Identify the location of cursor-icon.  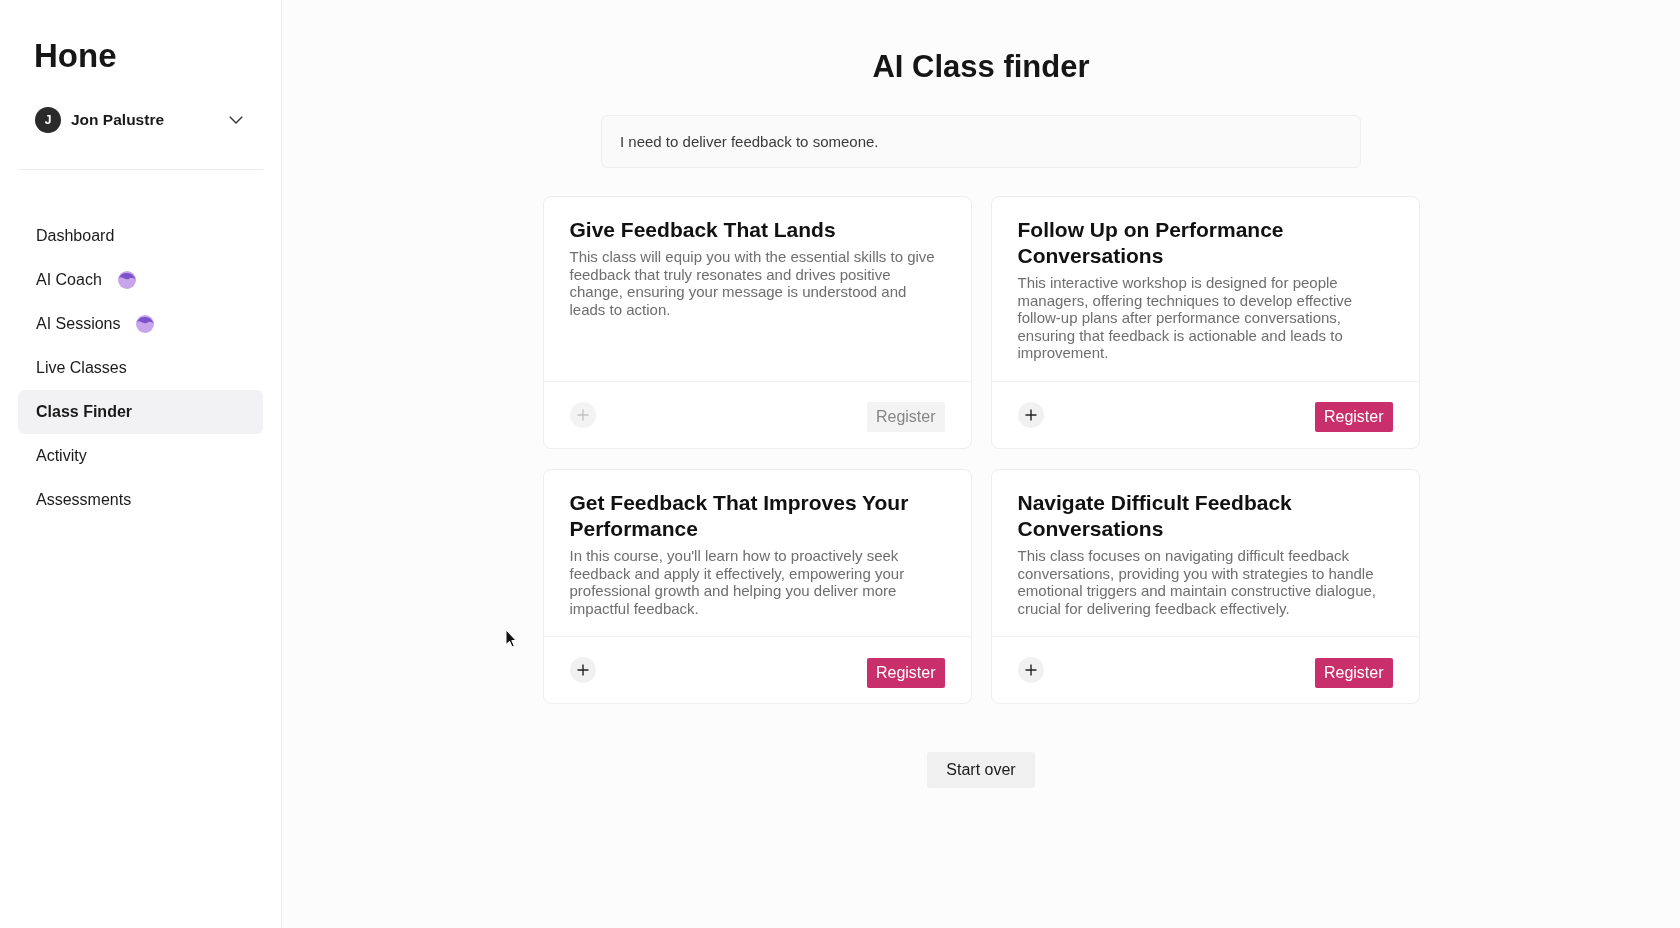
(511, 638).